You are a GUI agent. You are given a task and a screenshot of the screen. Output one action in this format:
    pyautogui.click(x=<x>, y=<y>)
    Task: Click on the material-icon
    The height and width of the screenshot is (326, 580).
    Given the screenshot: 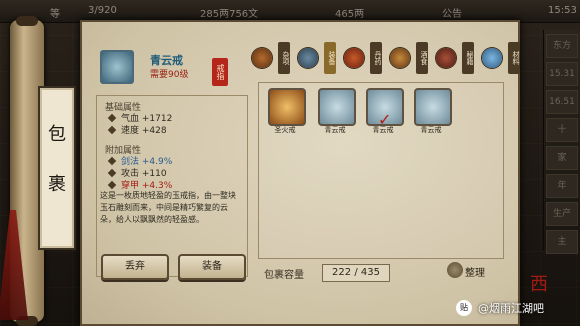 What is the action you would take?
    pyautogui.click(x=492, y=58)
    